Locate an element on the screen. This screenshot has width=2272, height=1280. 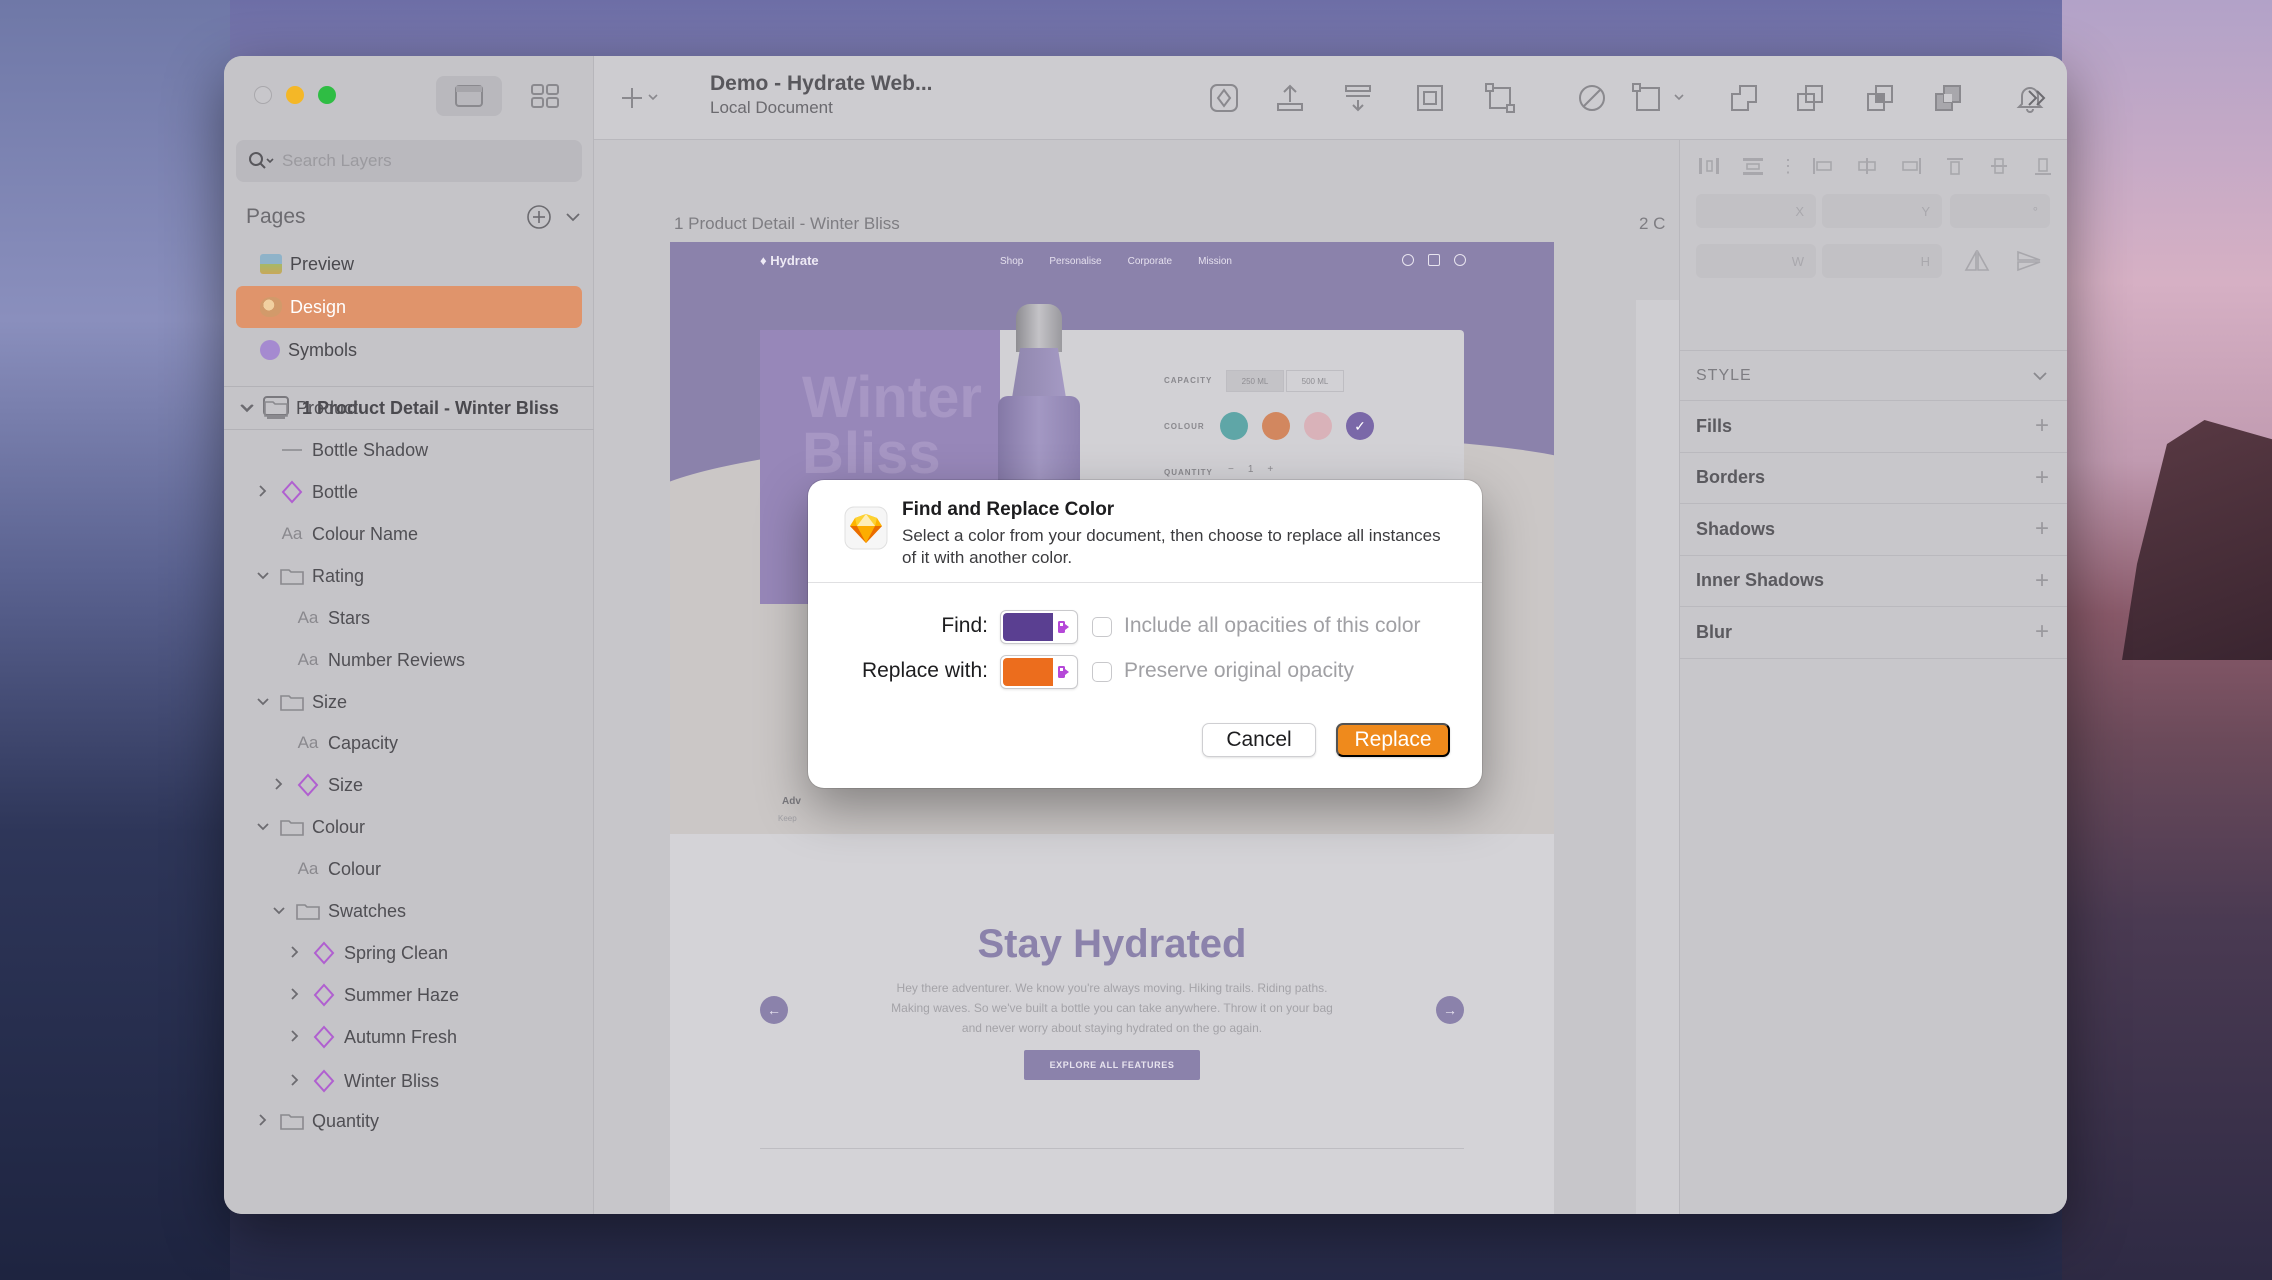
artboard2-title: 2 C is located at coordinates (1652, 224).